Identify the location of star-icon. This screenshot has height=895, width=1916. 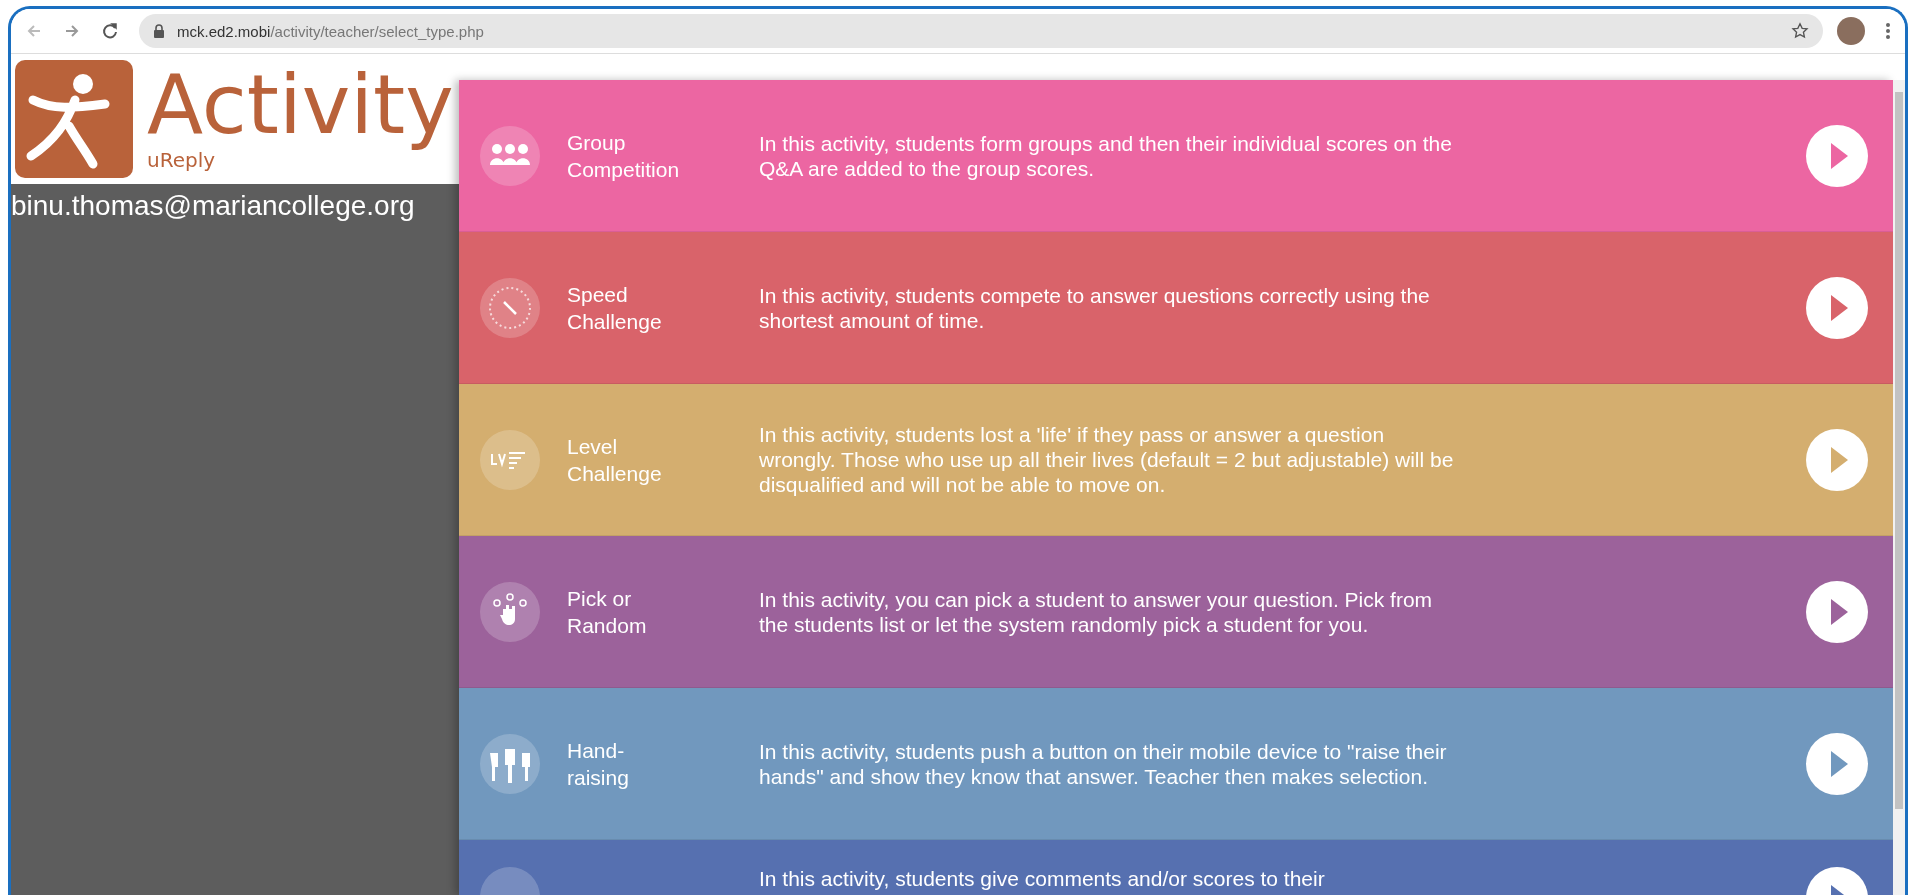
(1800, 31).